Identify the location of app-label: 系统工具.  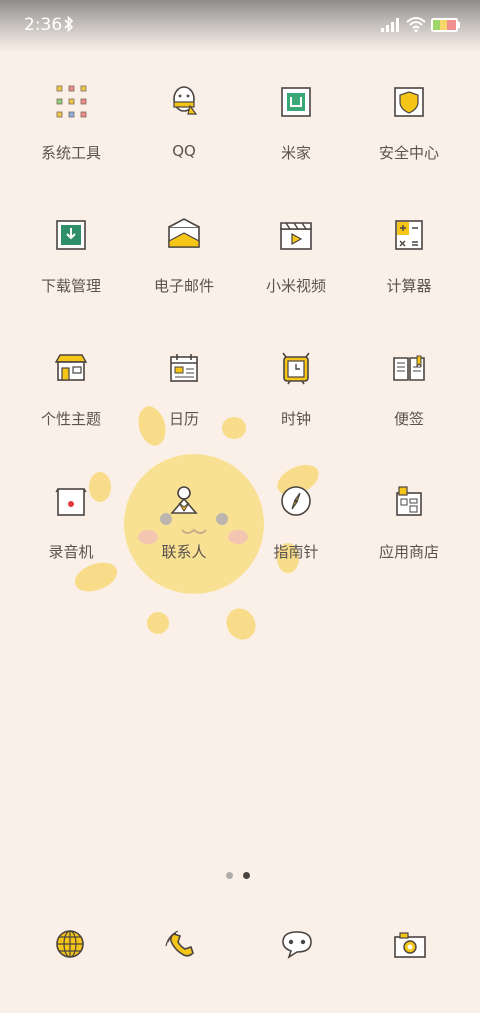
(70, 153).